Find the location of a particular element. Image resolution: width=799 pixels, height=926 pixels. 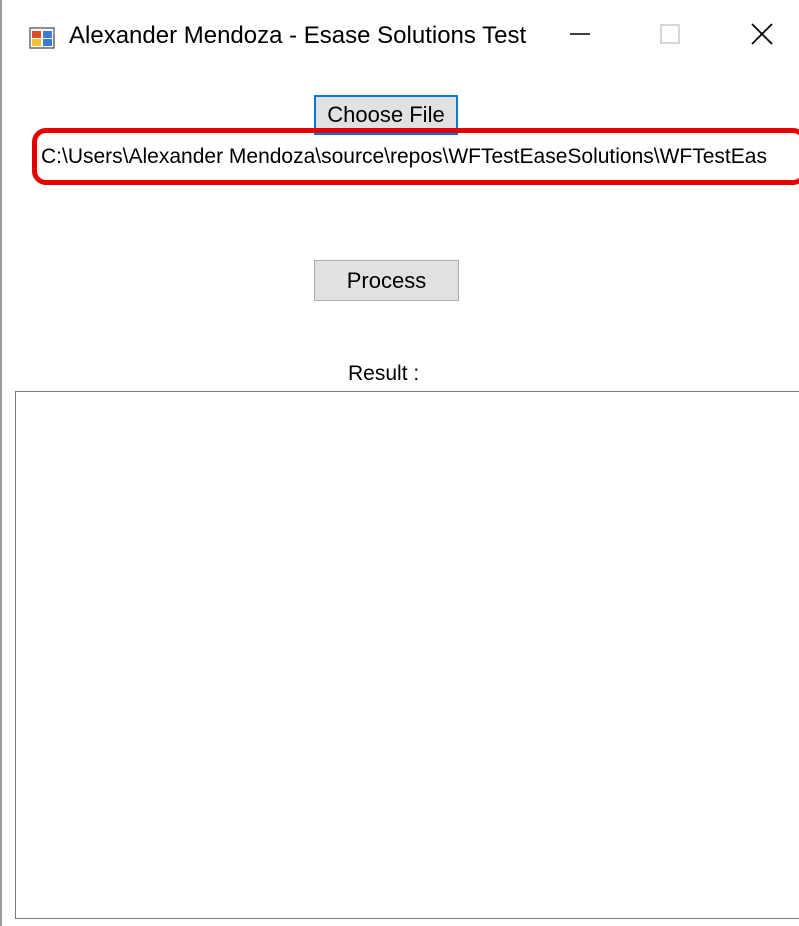

maximize-icon is located at coordinates (670, 36).